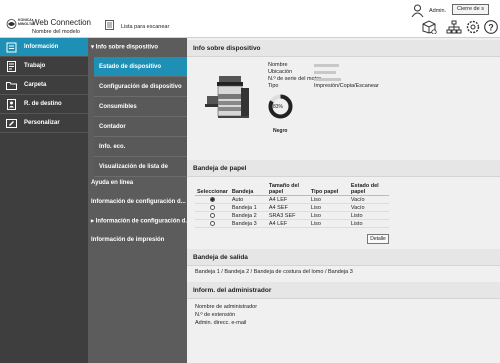 This screenshot has height=363, width=500. I want to click on settings-icon, so click(473, 27).